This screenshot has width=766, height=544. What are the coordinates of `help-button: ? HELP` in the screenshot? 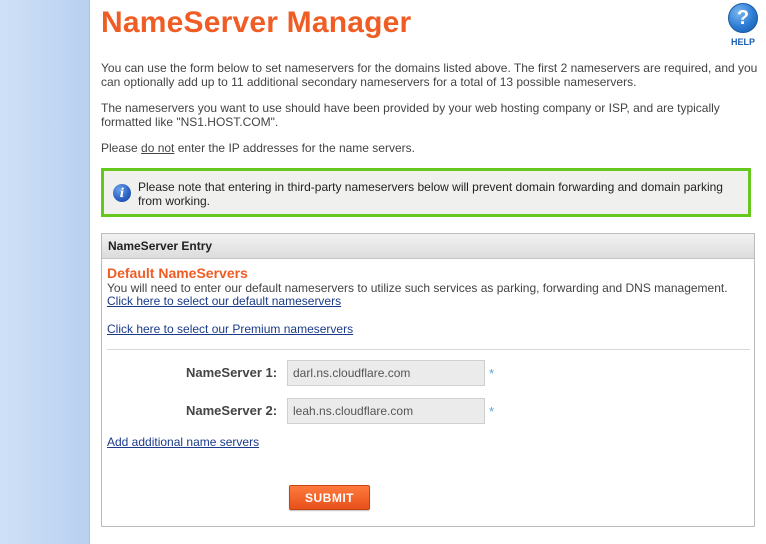 It's located at (743, 25).